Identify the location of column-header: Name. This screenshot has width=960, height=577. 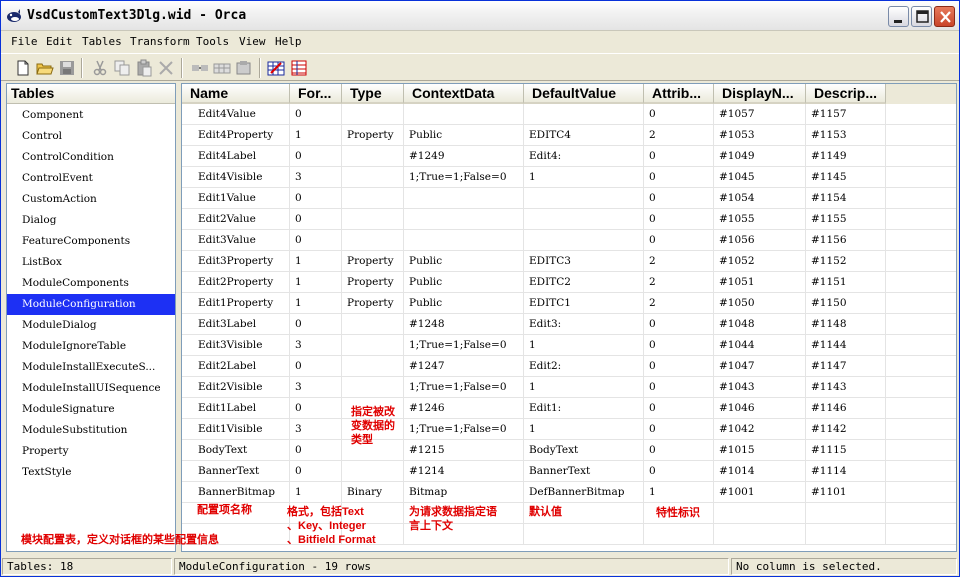
(236, 94).